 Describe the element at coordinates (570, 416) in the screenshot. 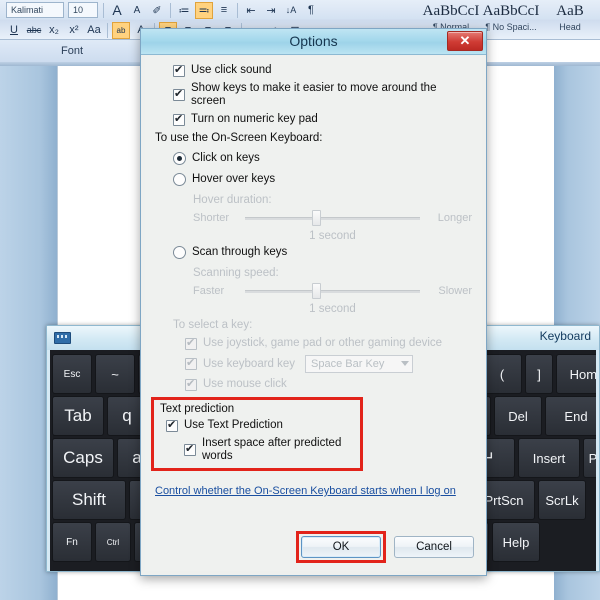

I see `osk-key: End` at that location.